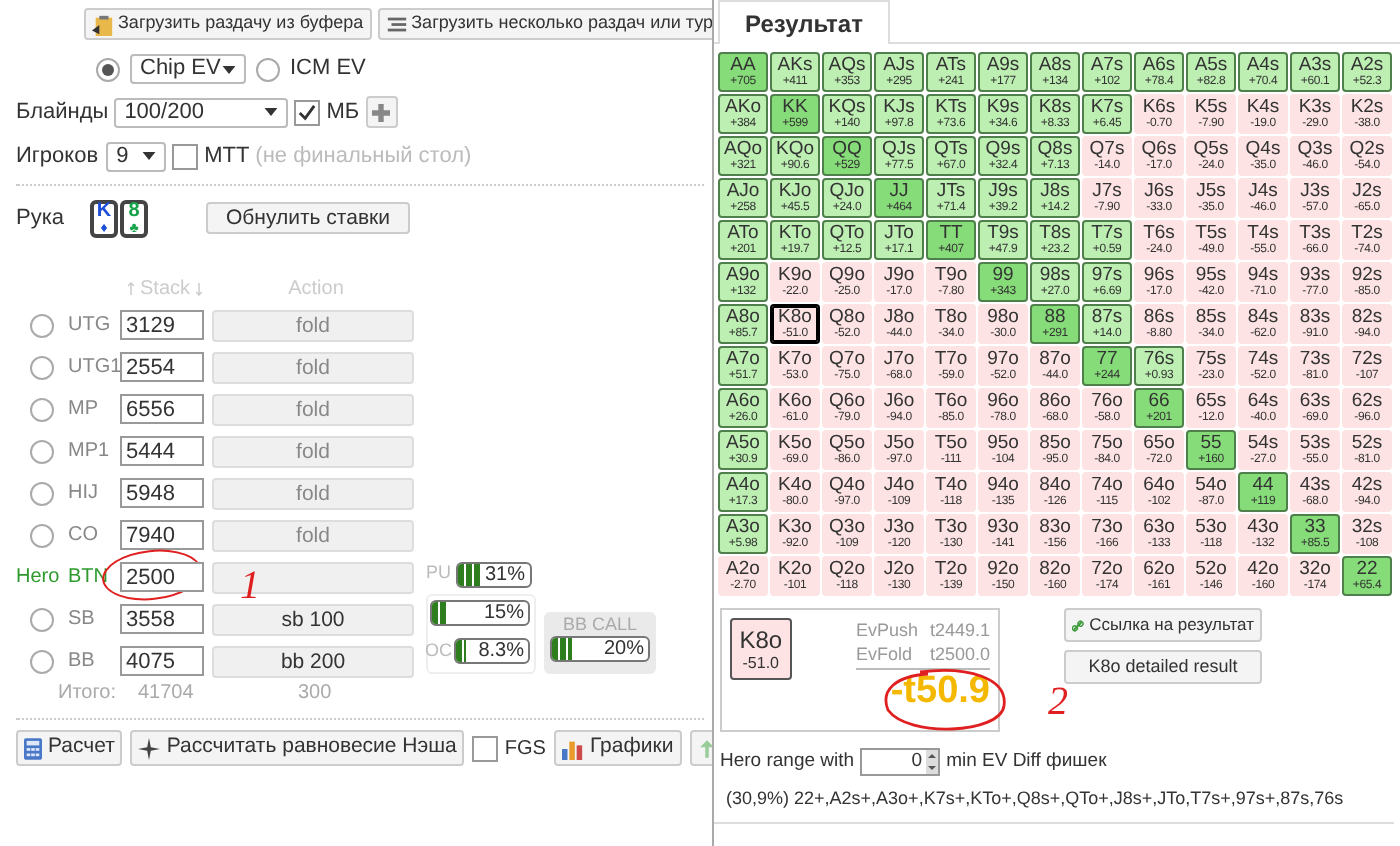 The image size is (1400, 846). I want to click on meter-reading: 8.3%, so click(502, 651).